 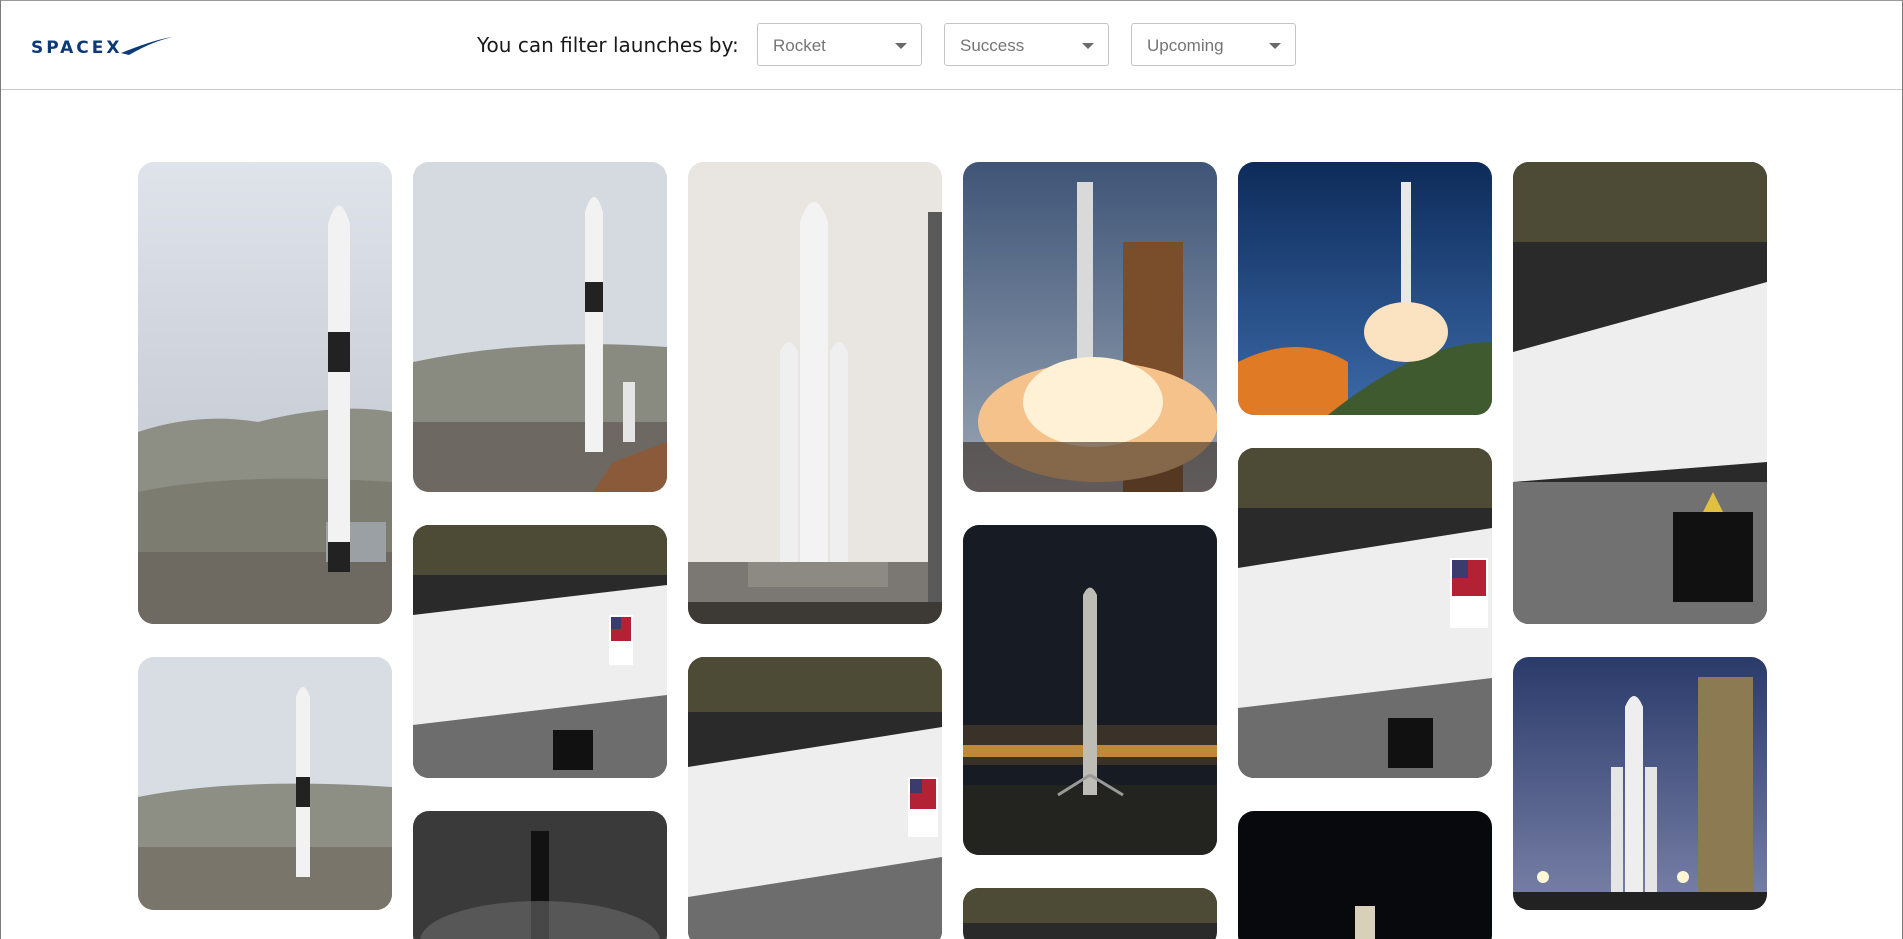 I want to click on spacex-logo: SPACEX, so click(x=103, y=46).